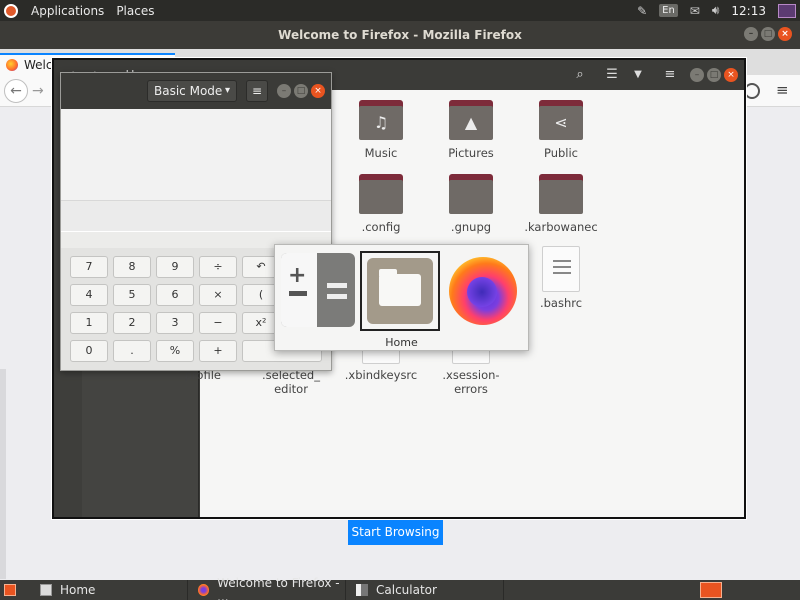 The image size is (800, 600). What do you see at coordinates (561, 153) in the screenshot?
I see `file-label: Public` at bounding box center [561, 153].